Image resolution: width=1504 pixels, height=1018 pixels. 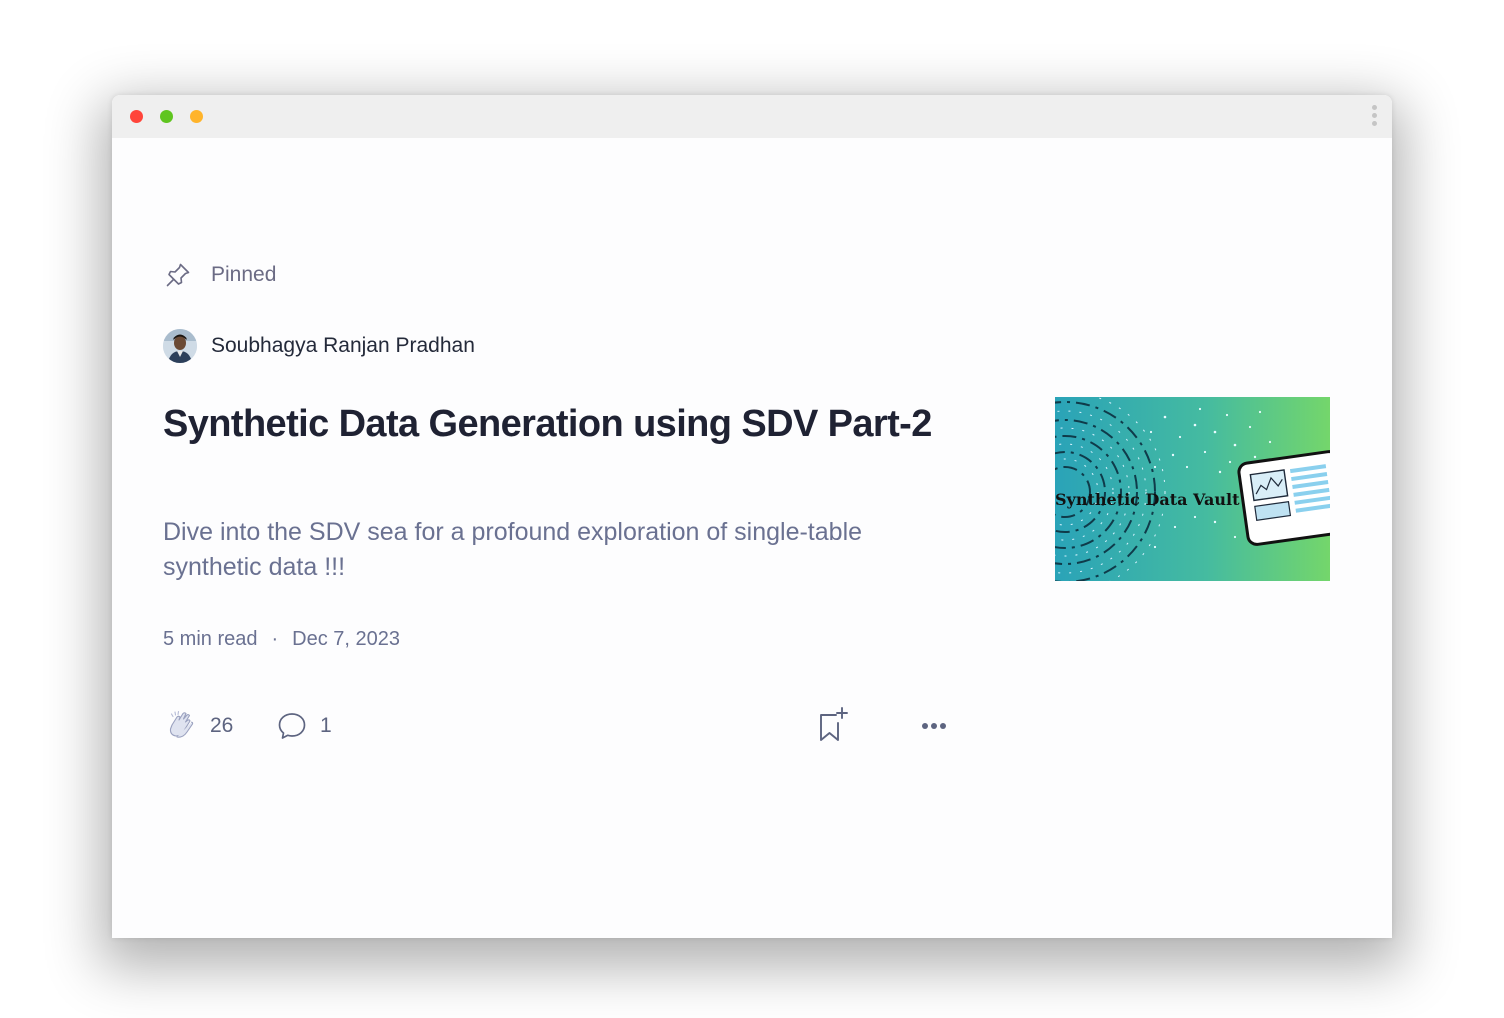 I want to click on pinned-indicator: Pinned, so click(x=220, y=275).